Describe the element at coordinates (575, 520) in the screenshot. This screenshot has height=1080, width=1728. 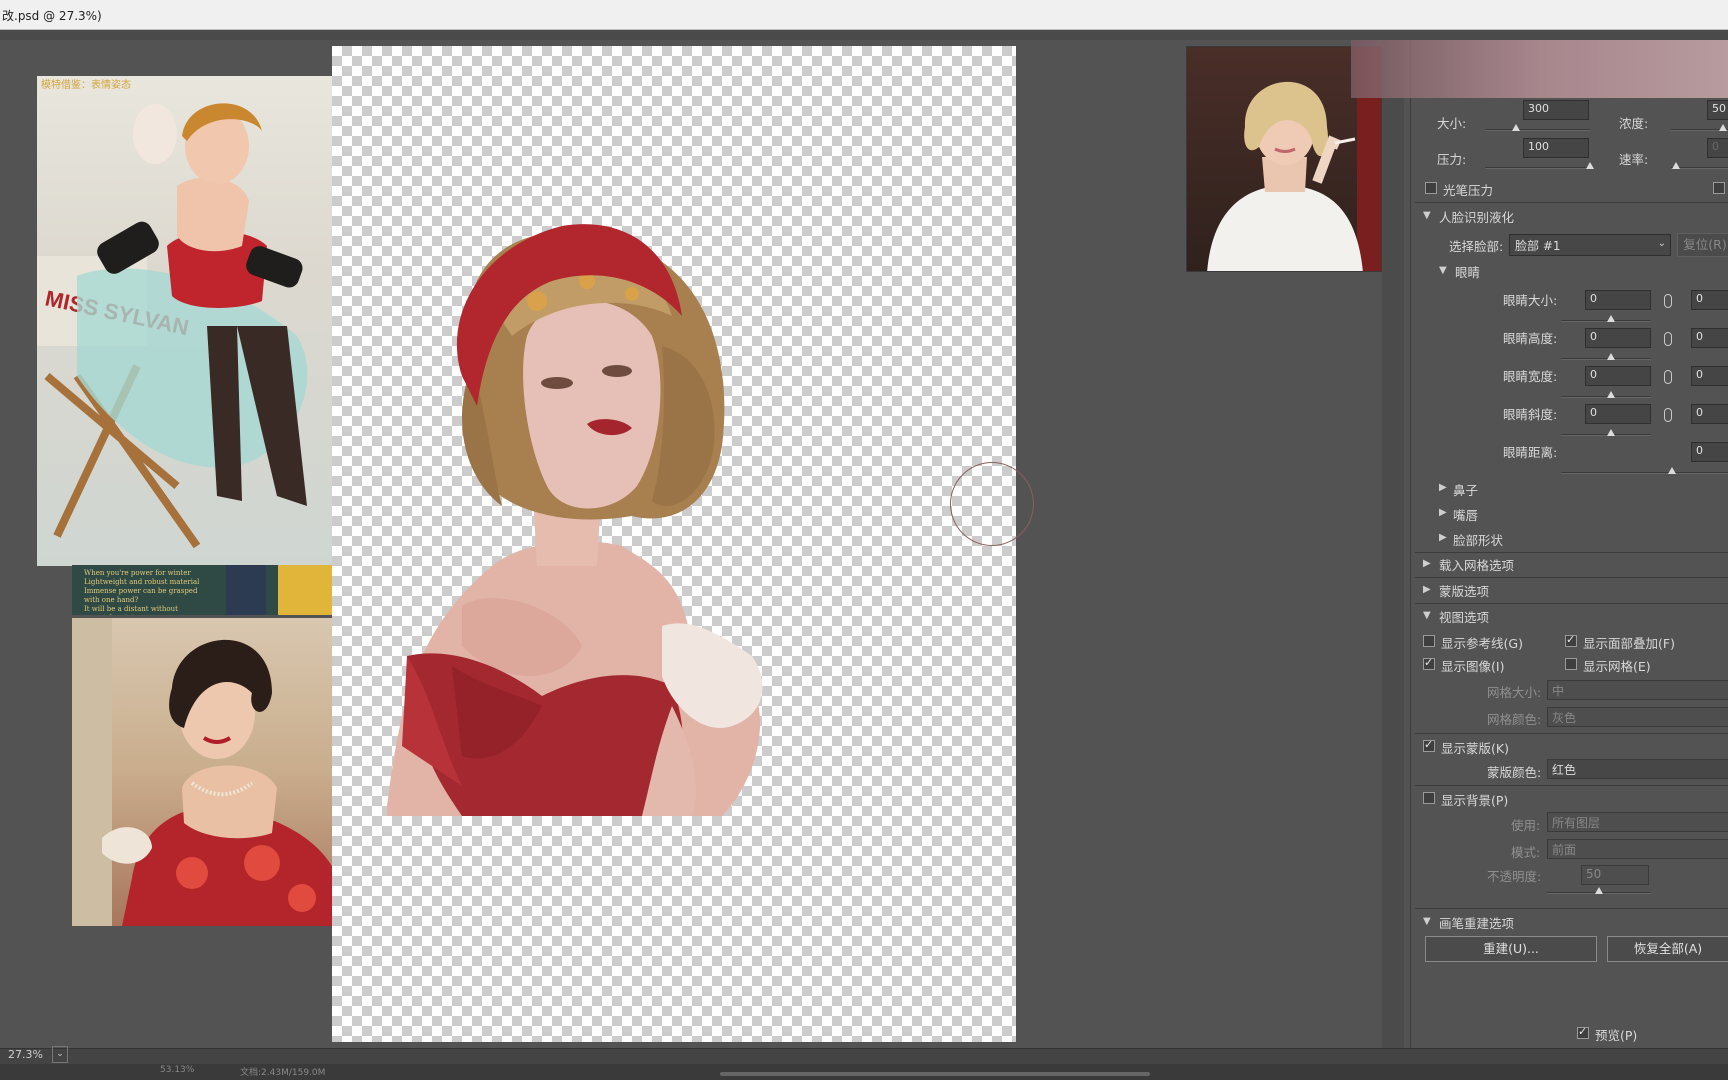
I see `painted-portrait` at that location.